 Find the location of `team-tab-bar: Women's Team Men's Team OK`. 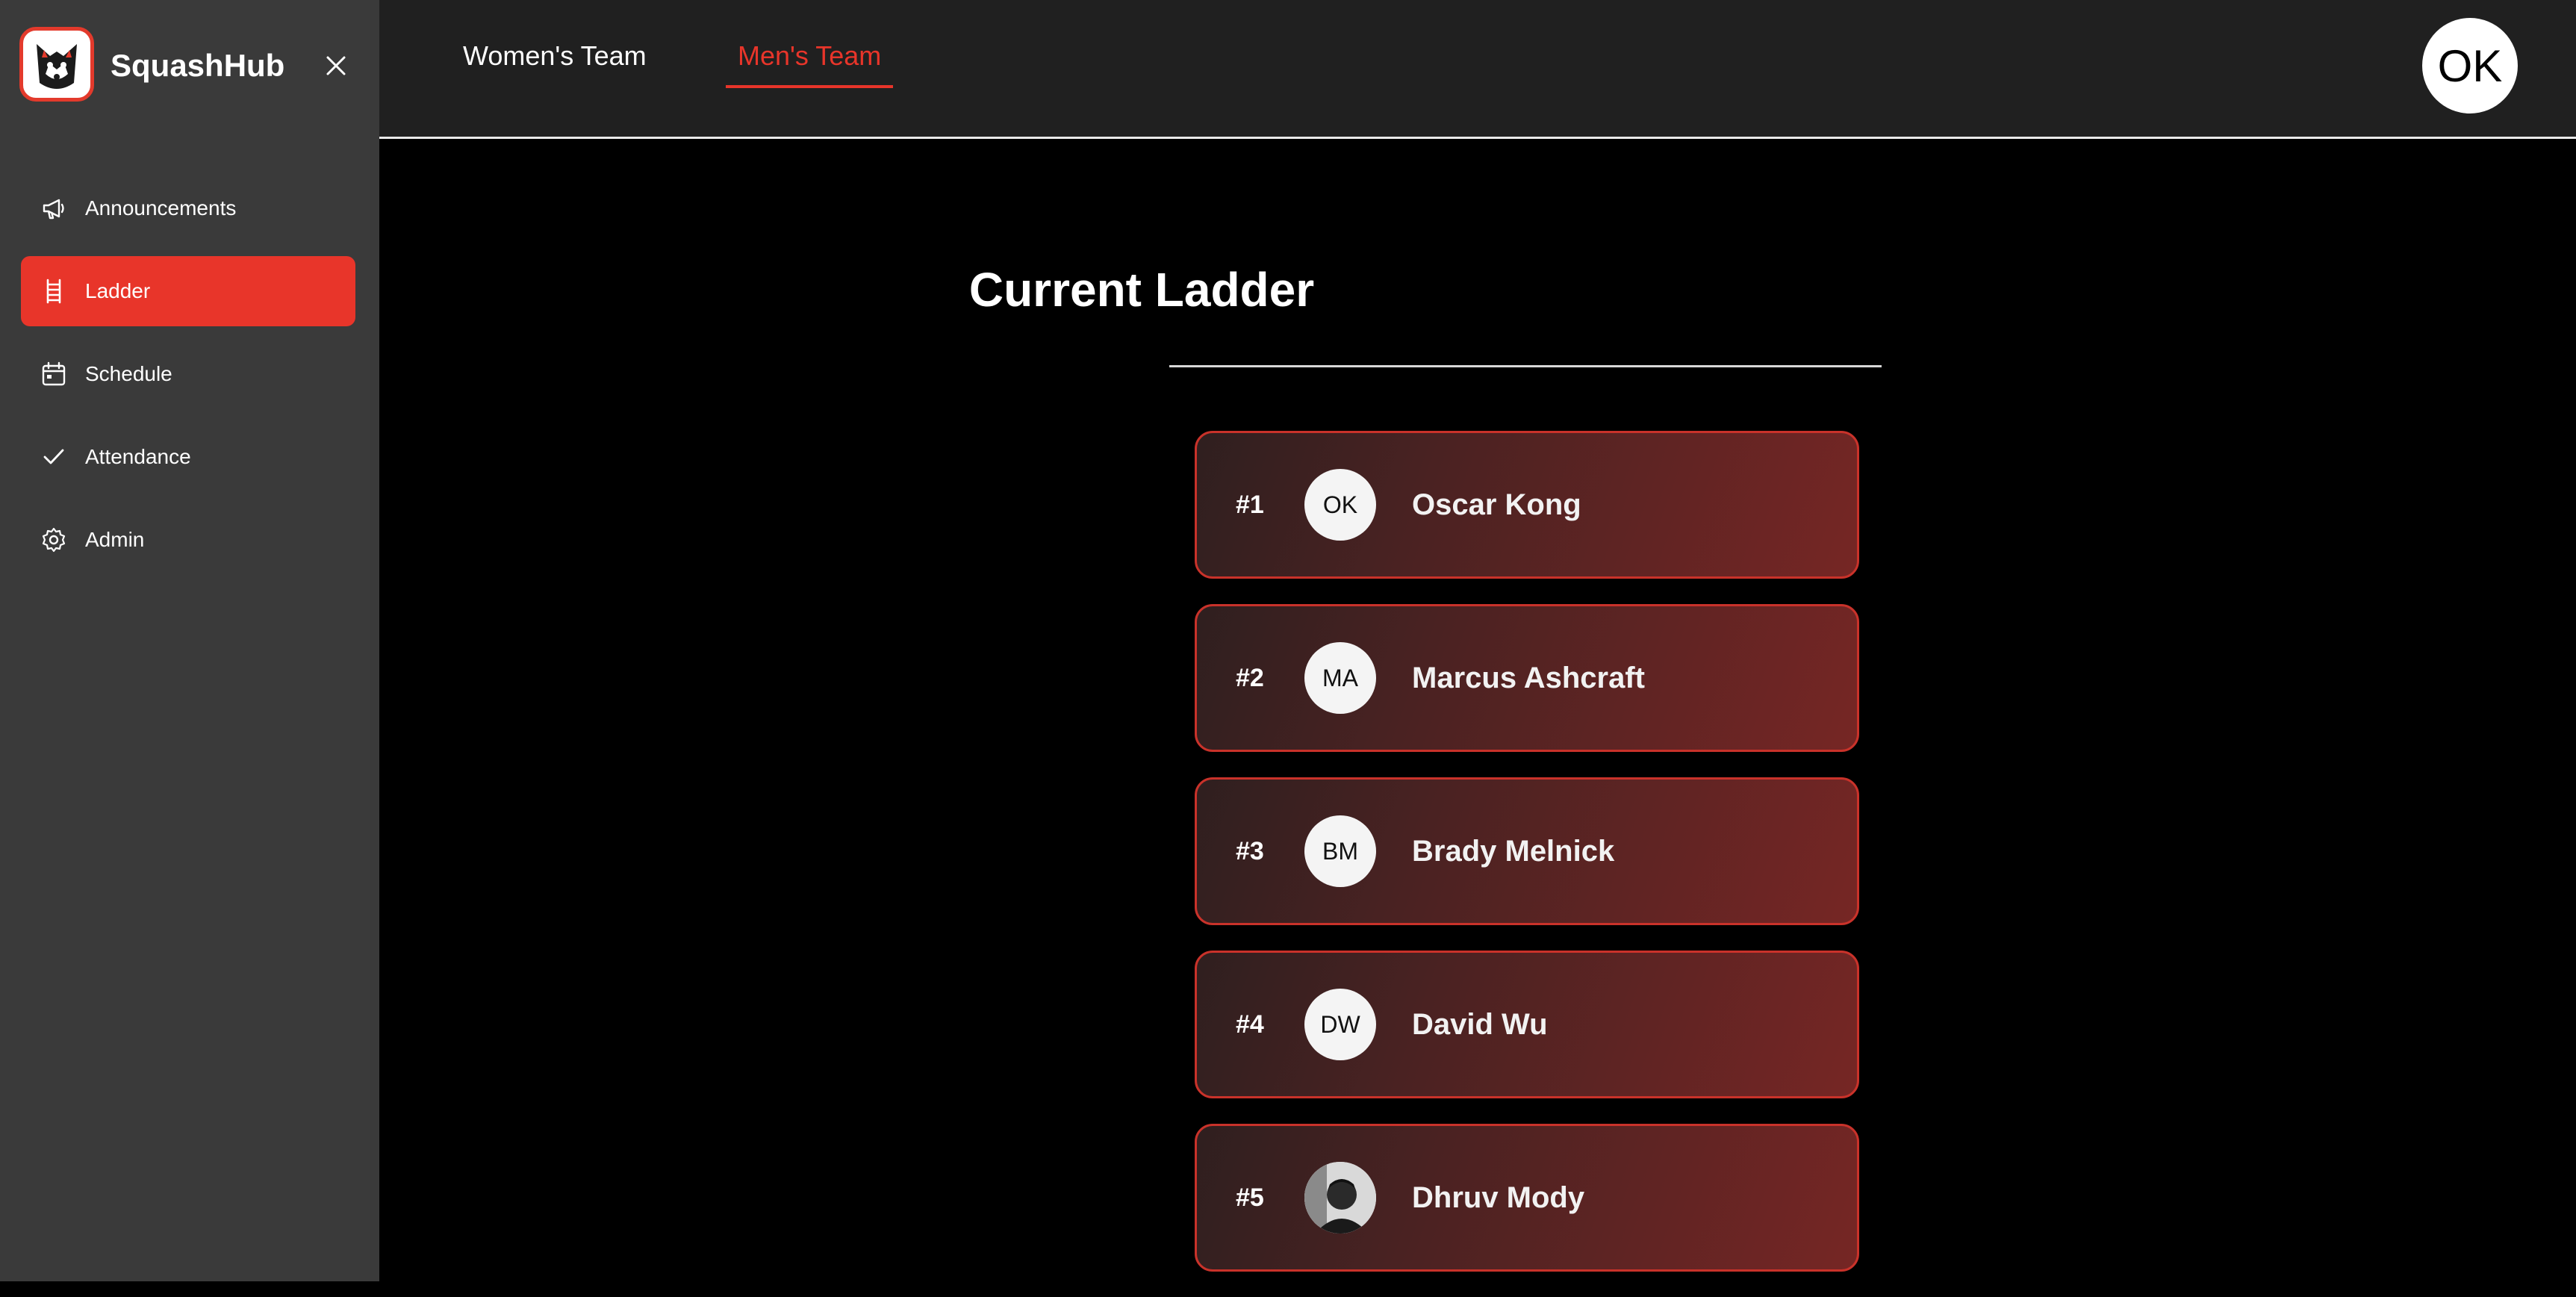

team-tab-bar: Women's Team Men's Team OK is located at coordinates (1477, 69).